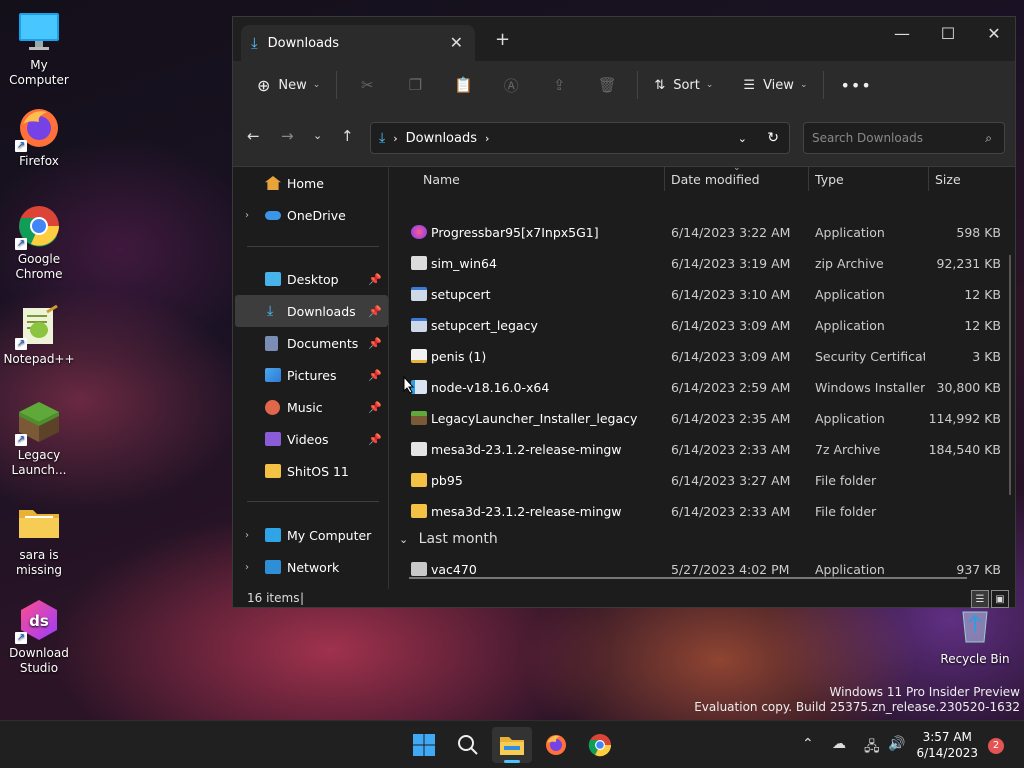 This screenshot has width=1024, height=768. I want to click on start-button, so click(424, 745).